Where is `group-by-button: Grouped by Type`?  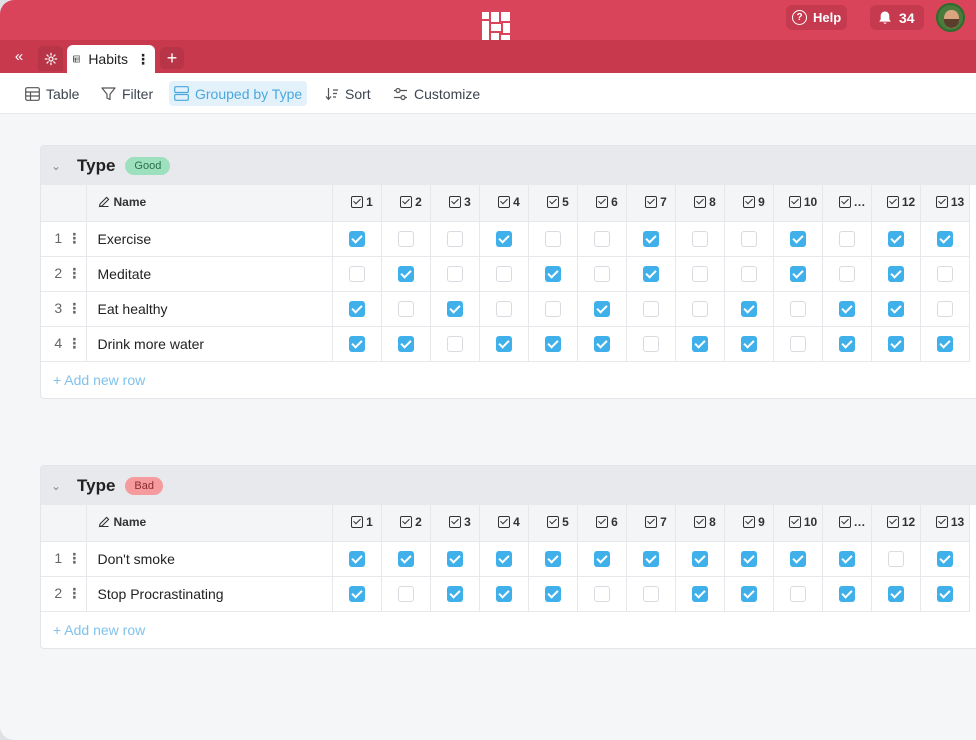
group-by-button: Grouped by Type is located at coordinates (238, 93).